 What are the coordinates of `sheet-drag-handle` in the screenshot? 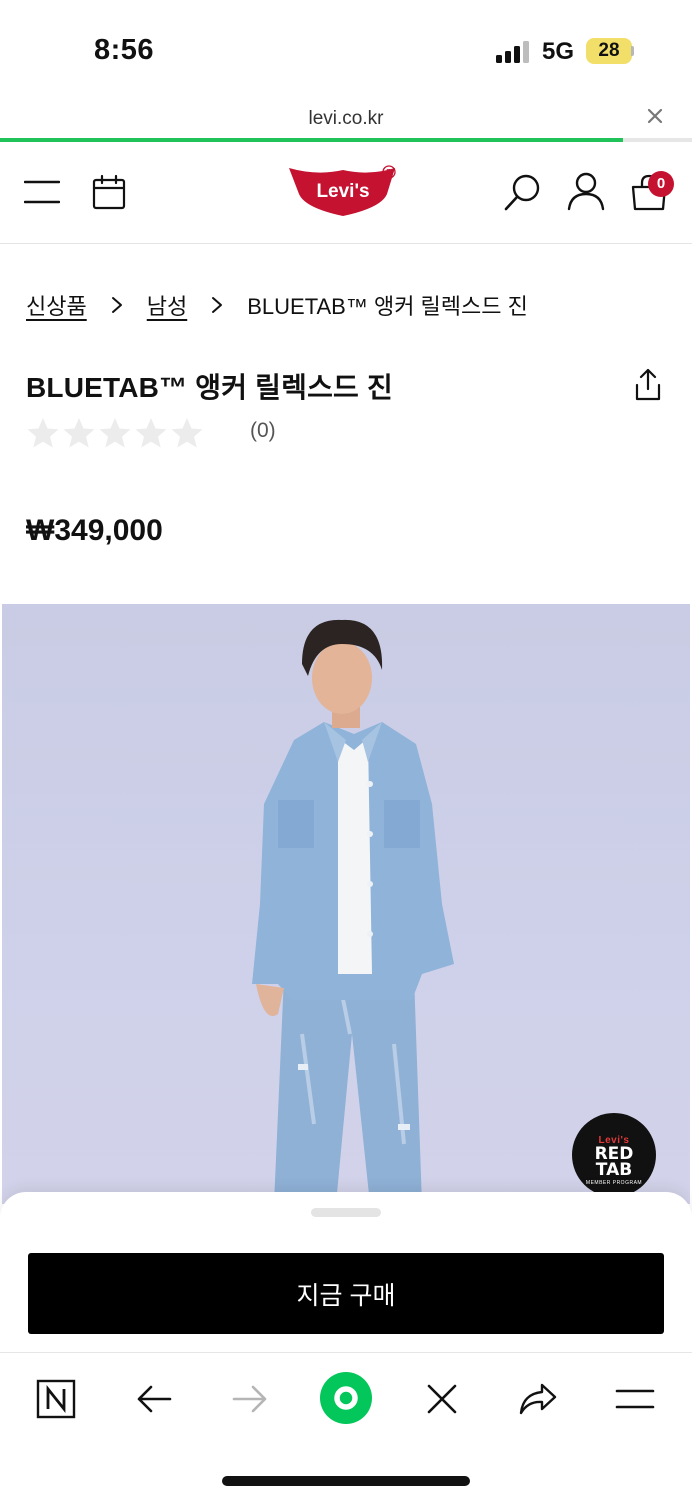 It's located at (346, 1212).